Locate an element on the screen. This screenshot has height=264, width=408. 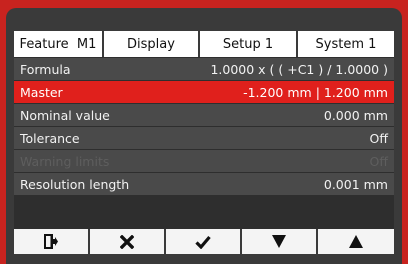
bottom-strip is located at coordinates (204, 259).